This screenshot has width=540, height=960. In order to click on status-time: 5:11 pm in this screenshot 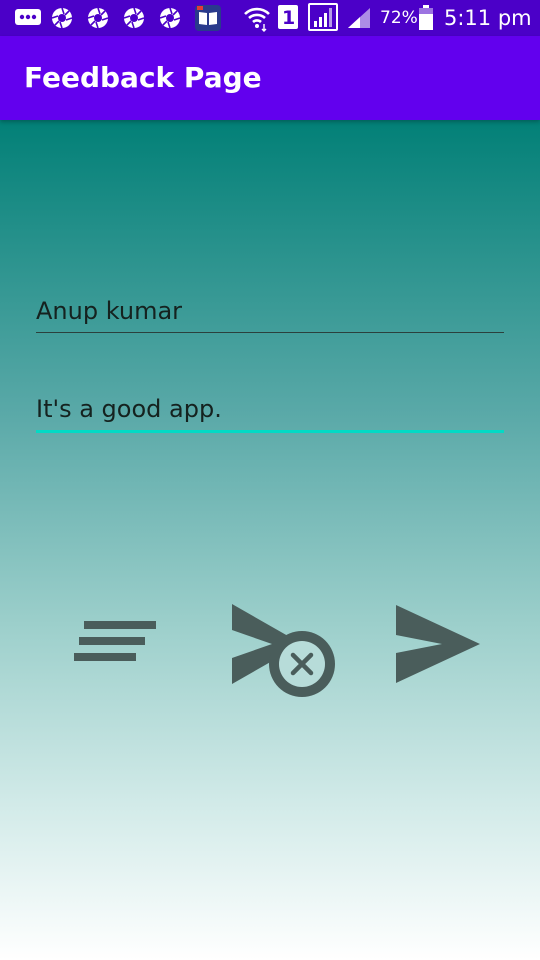, I will do `click(488, 18)`.